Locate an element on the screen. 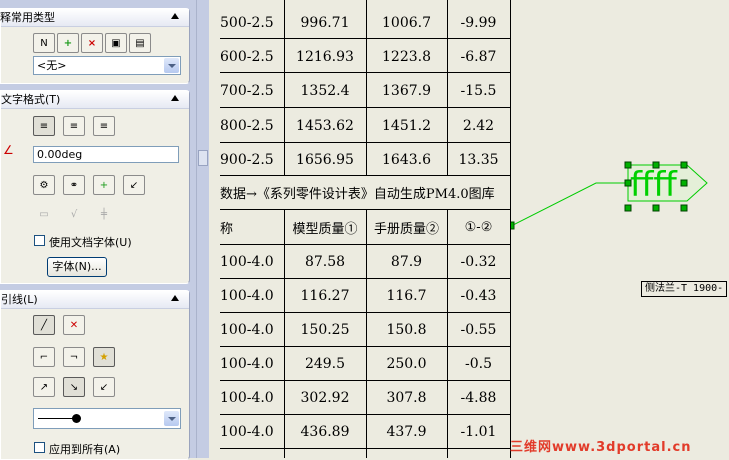 Image resolution: width=729 pixels, height=460 pixels. cell-manual: 116.7 is located at coordinates (406, 296).